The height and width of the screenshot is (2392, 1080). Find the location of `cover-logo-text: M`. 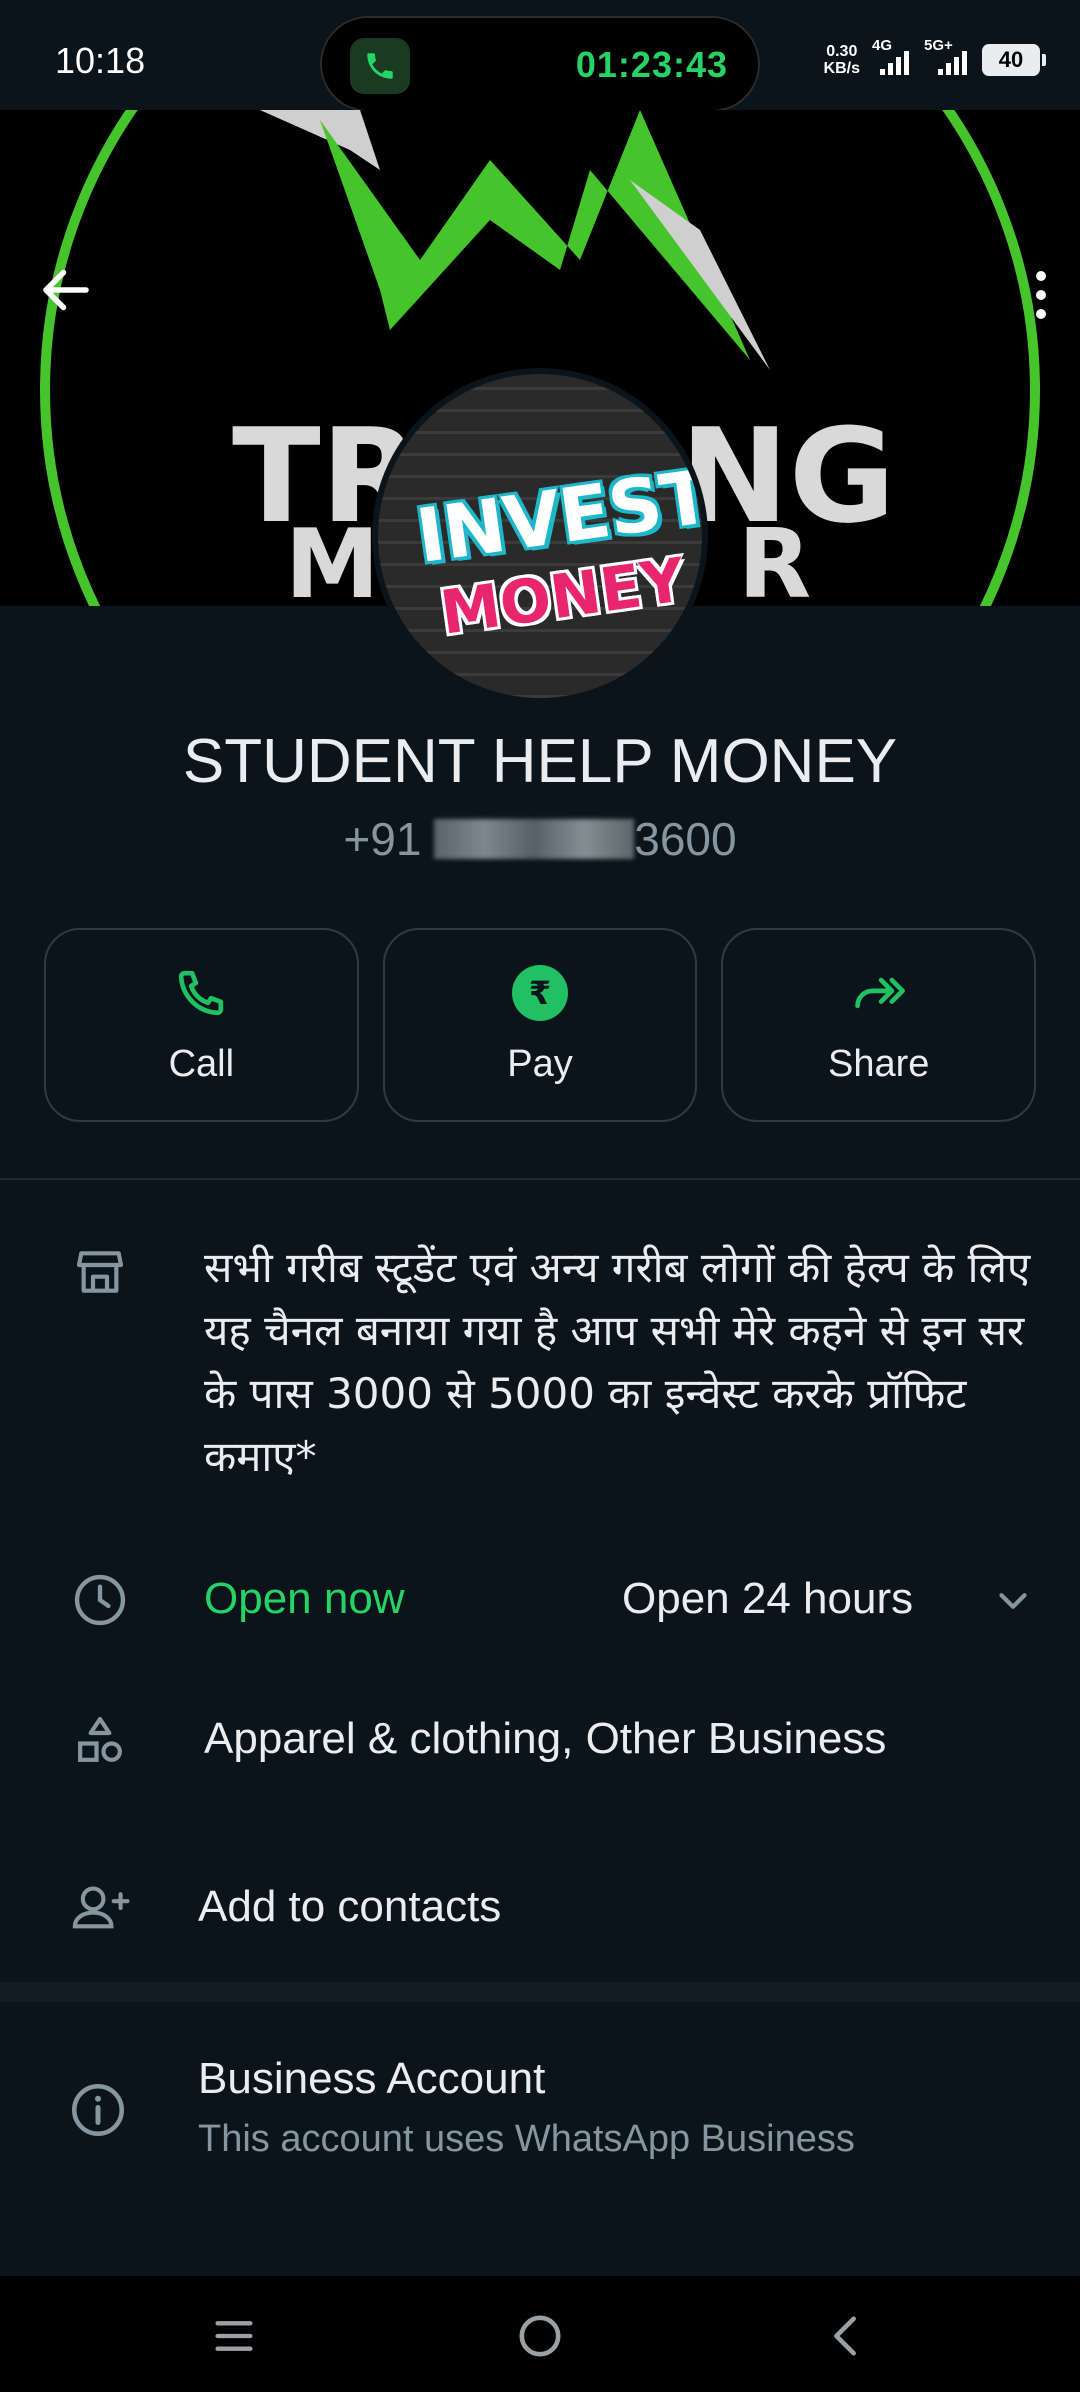

cover-logo-text: M is located at coordinates (332, 558).